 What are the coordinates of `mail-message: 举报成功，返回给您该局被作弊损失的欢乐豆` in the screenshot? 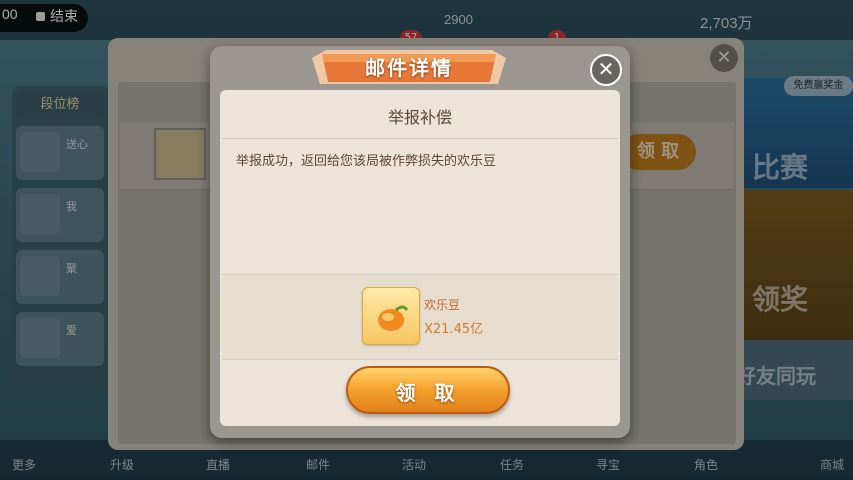 It's located at (366, 161).